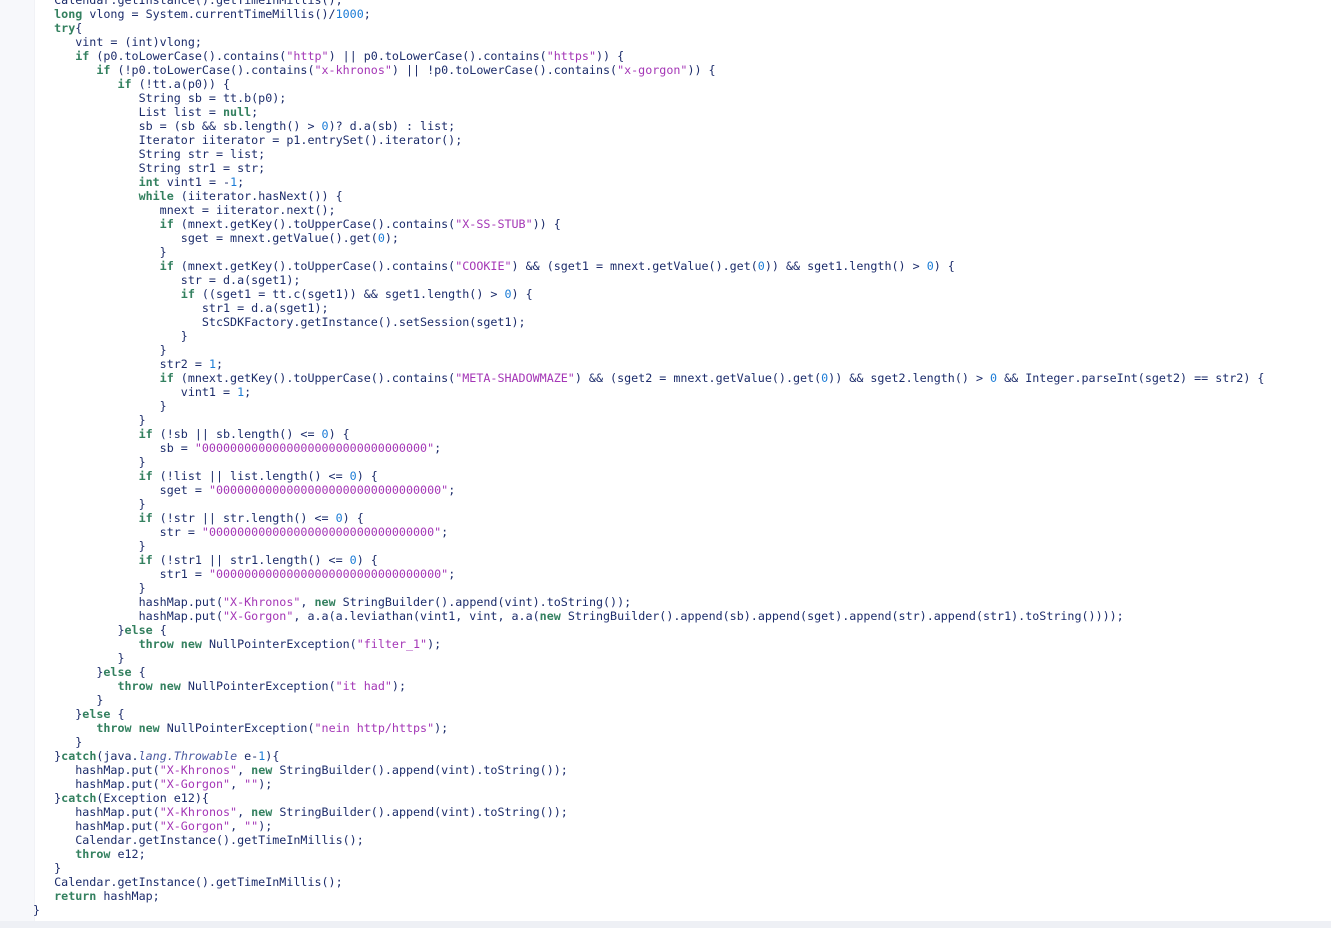 The image size is (1331, 928). What do you see at coordinates (212, 70) in the screenshot?
I see `code-token: (!p0.toLowerCase().contains(` at bounding box center [212, 70].